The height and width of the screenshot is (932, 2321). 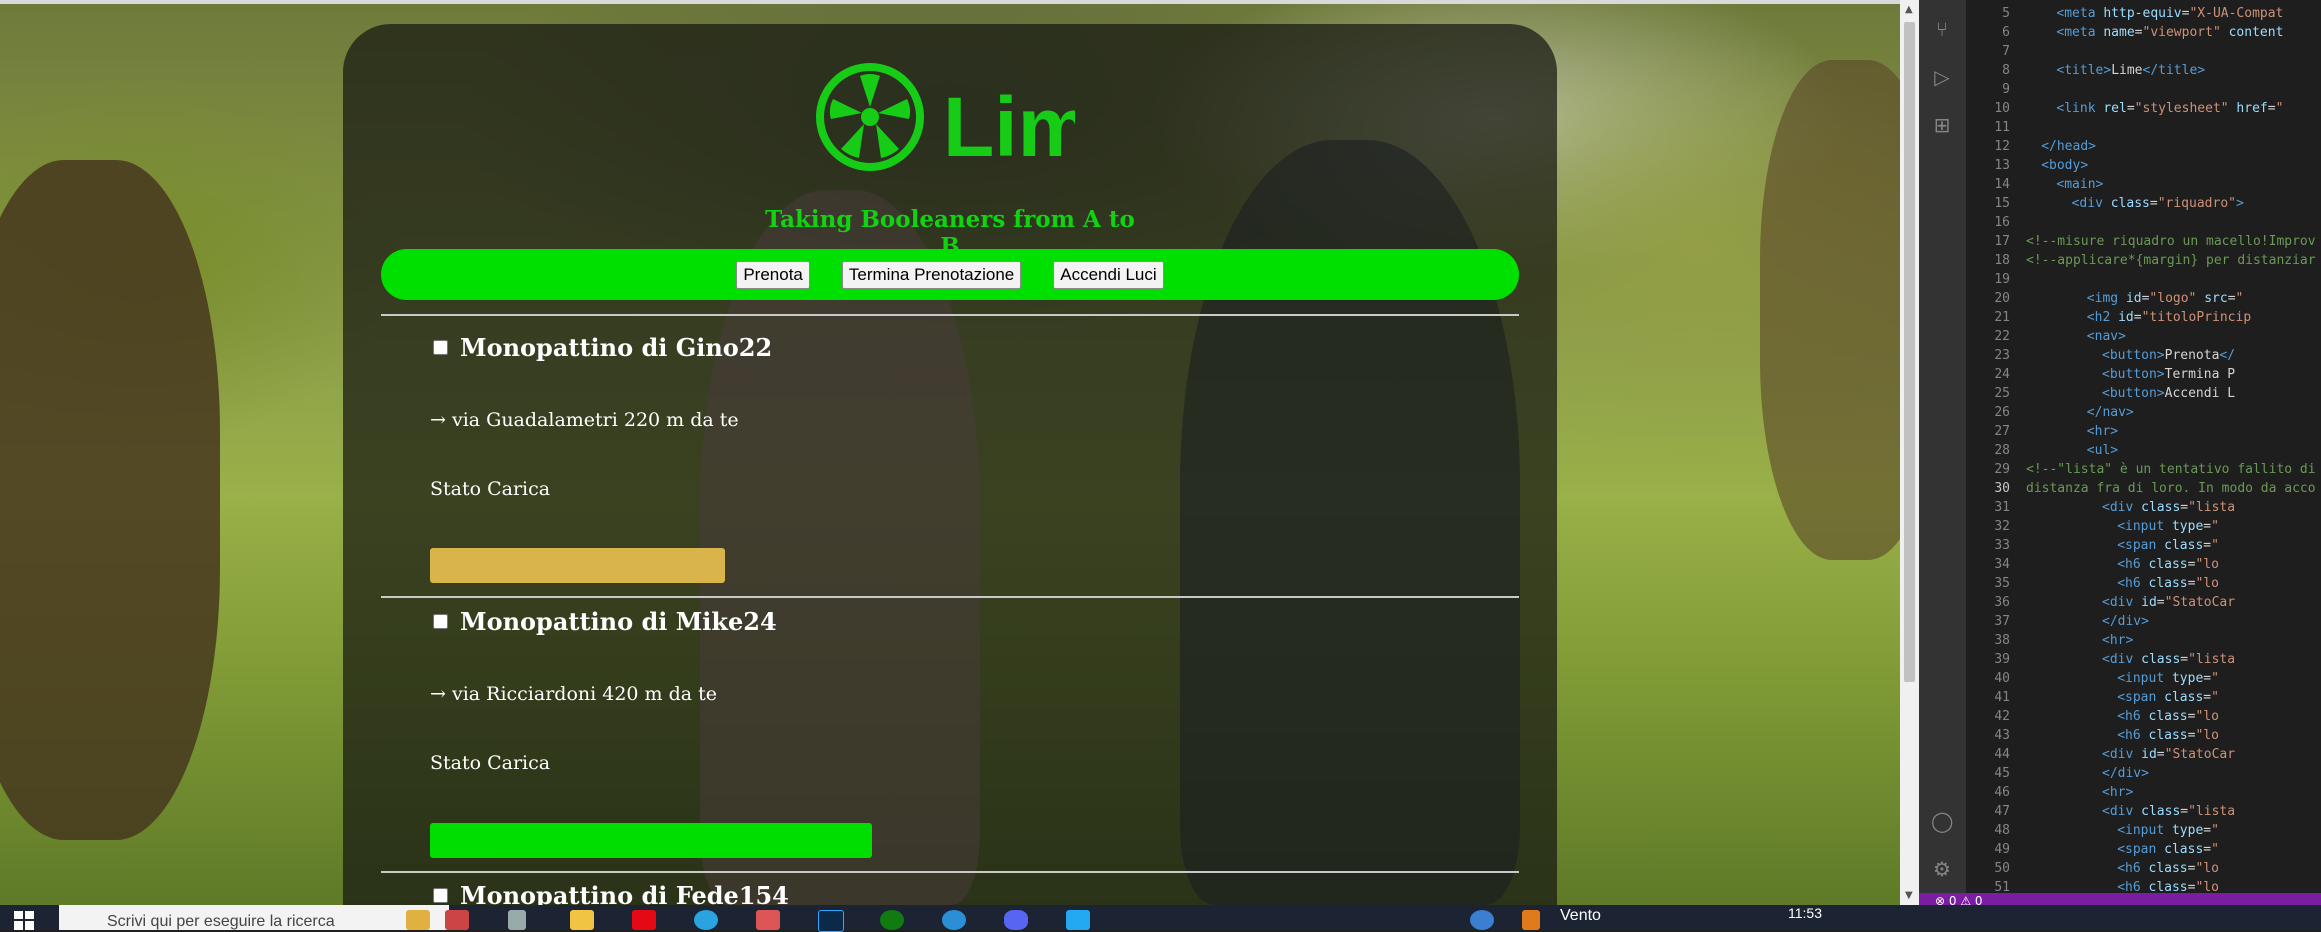 What do you see at coordinates (892, 920) in the screenshot?
I see `xbox-icon` at bounding box center [892, 920].